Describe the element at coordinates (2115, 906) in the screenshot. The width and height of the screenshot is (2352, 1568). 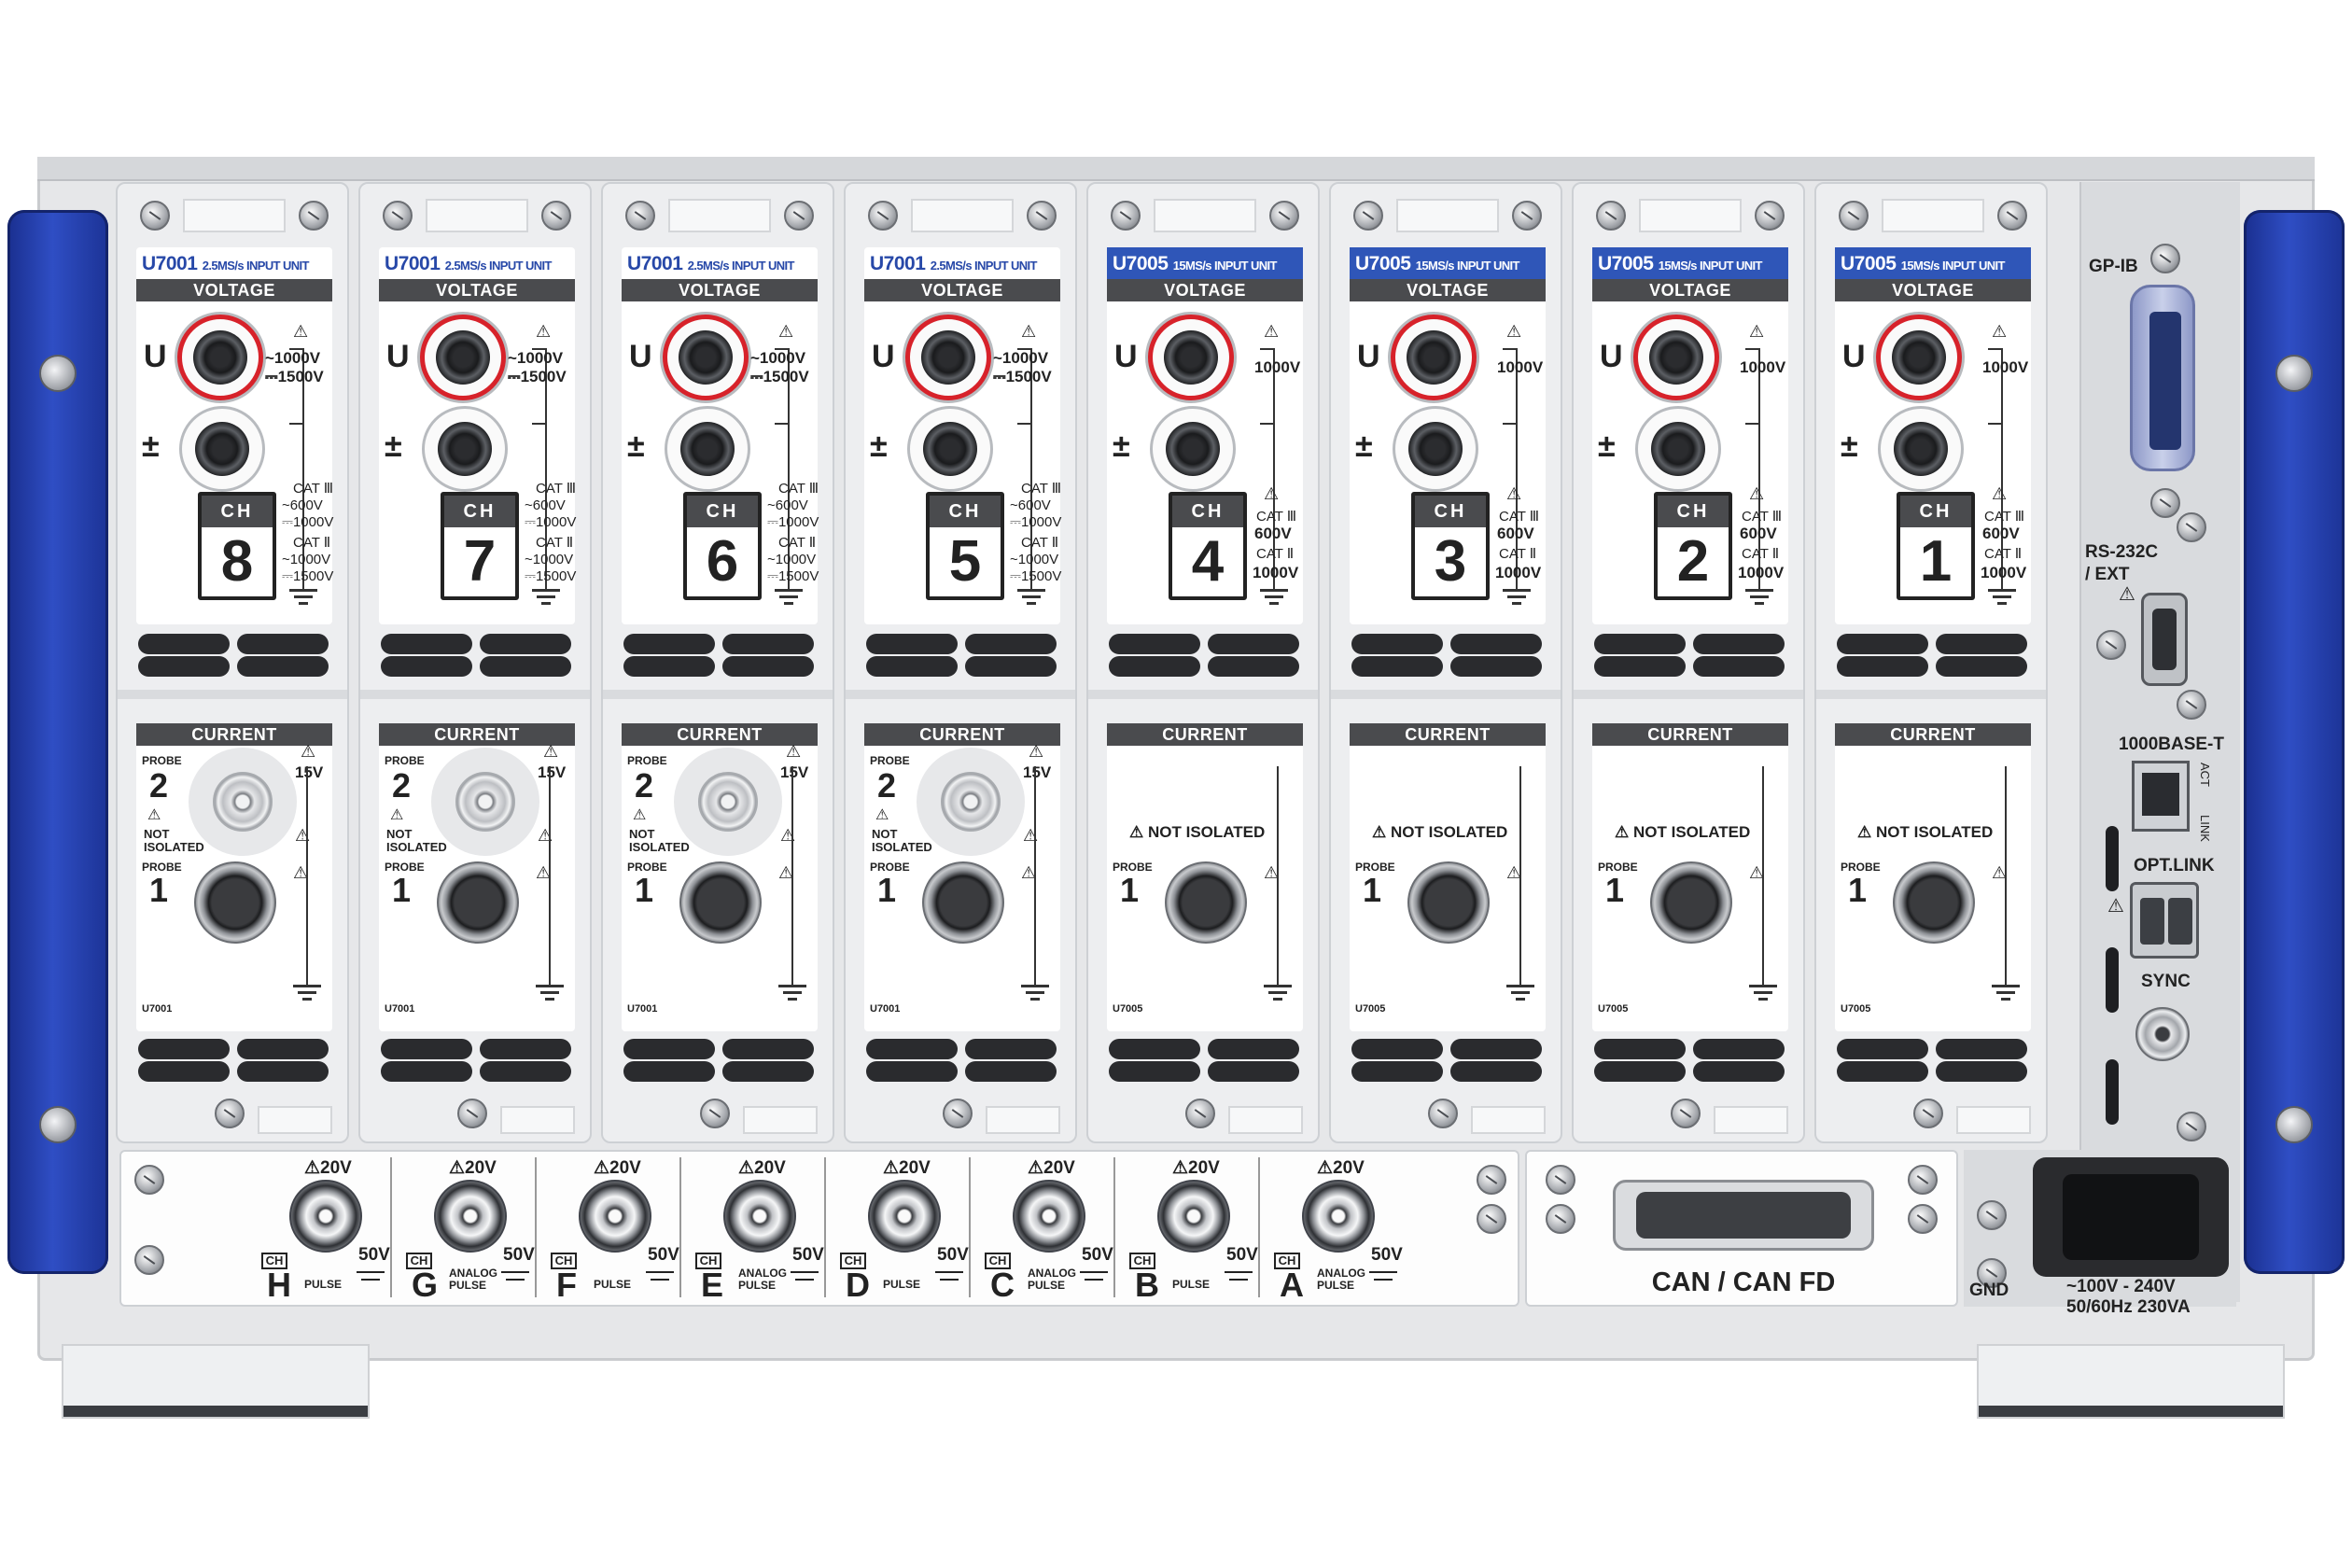
I see `optlink-warning-icon: ⚠` at that location.